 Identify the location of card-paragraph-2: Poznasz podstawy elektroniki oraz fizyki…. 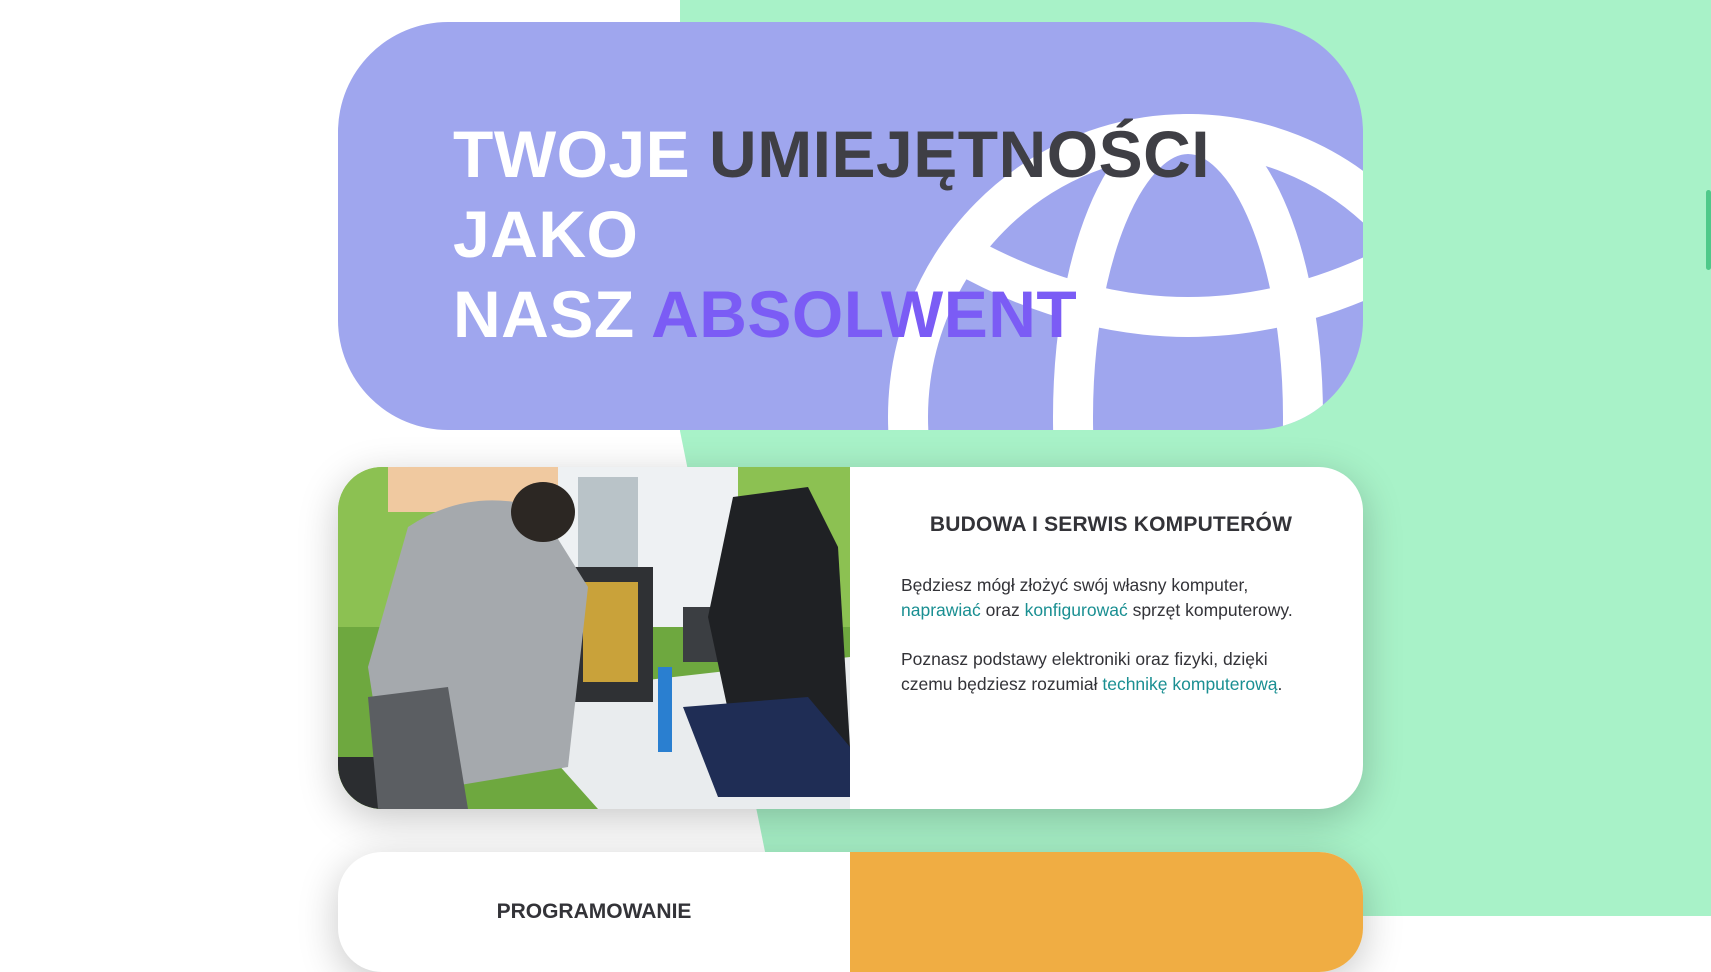
(1111, 672).